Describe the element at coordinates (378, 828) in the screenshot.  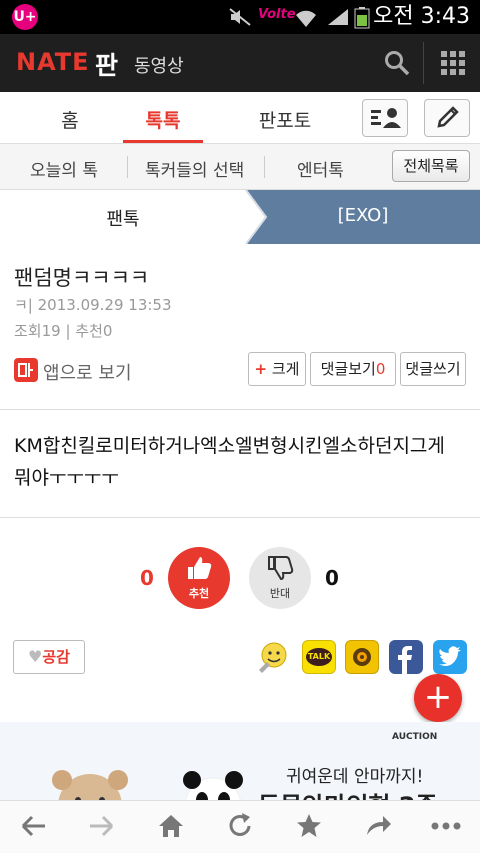
I see `share-arrow-icon` at that location.